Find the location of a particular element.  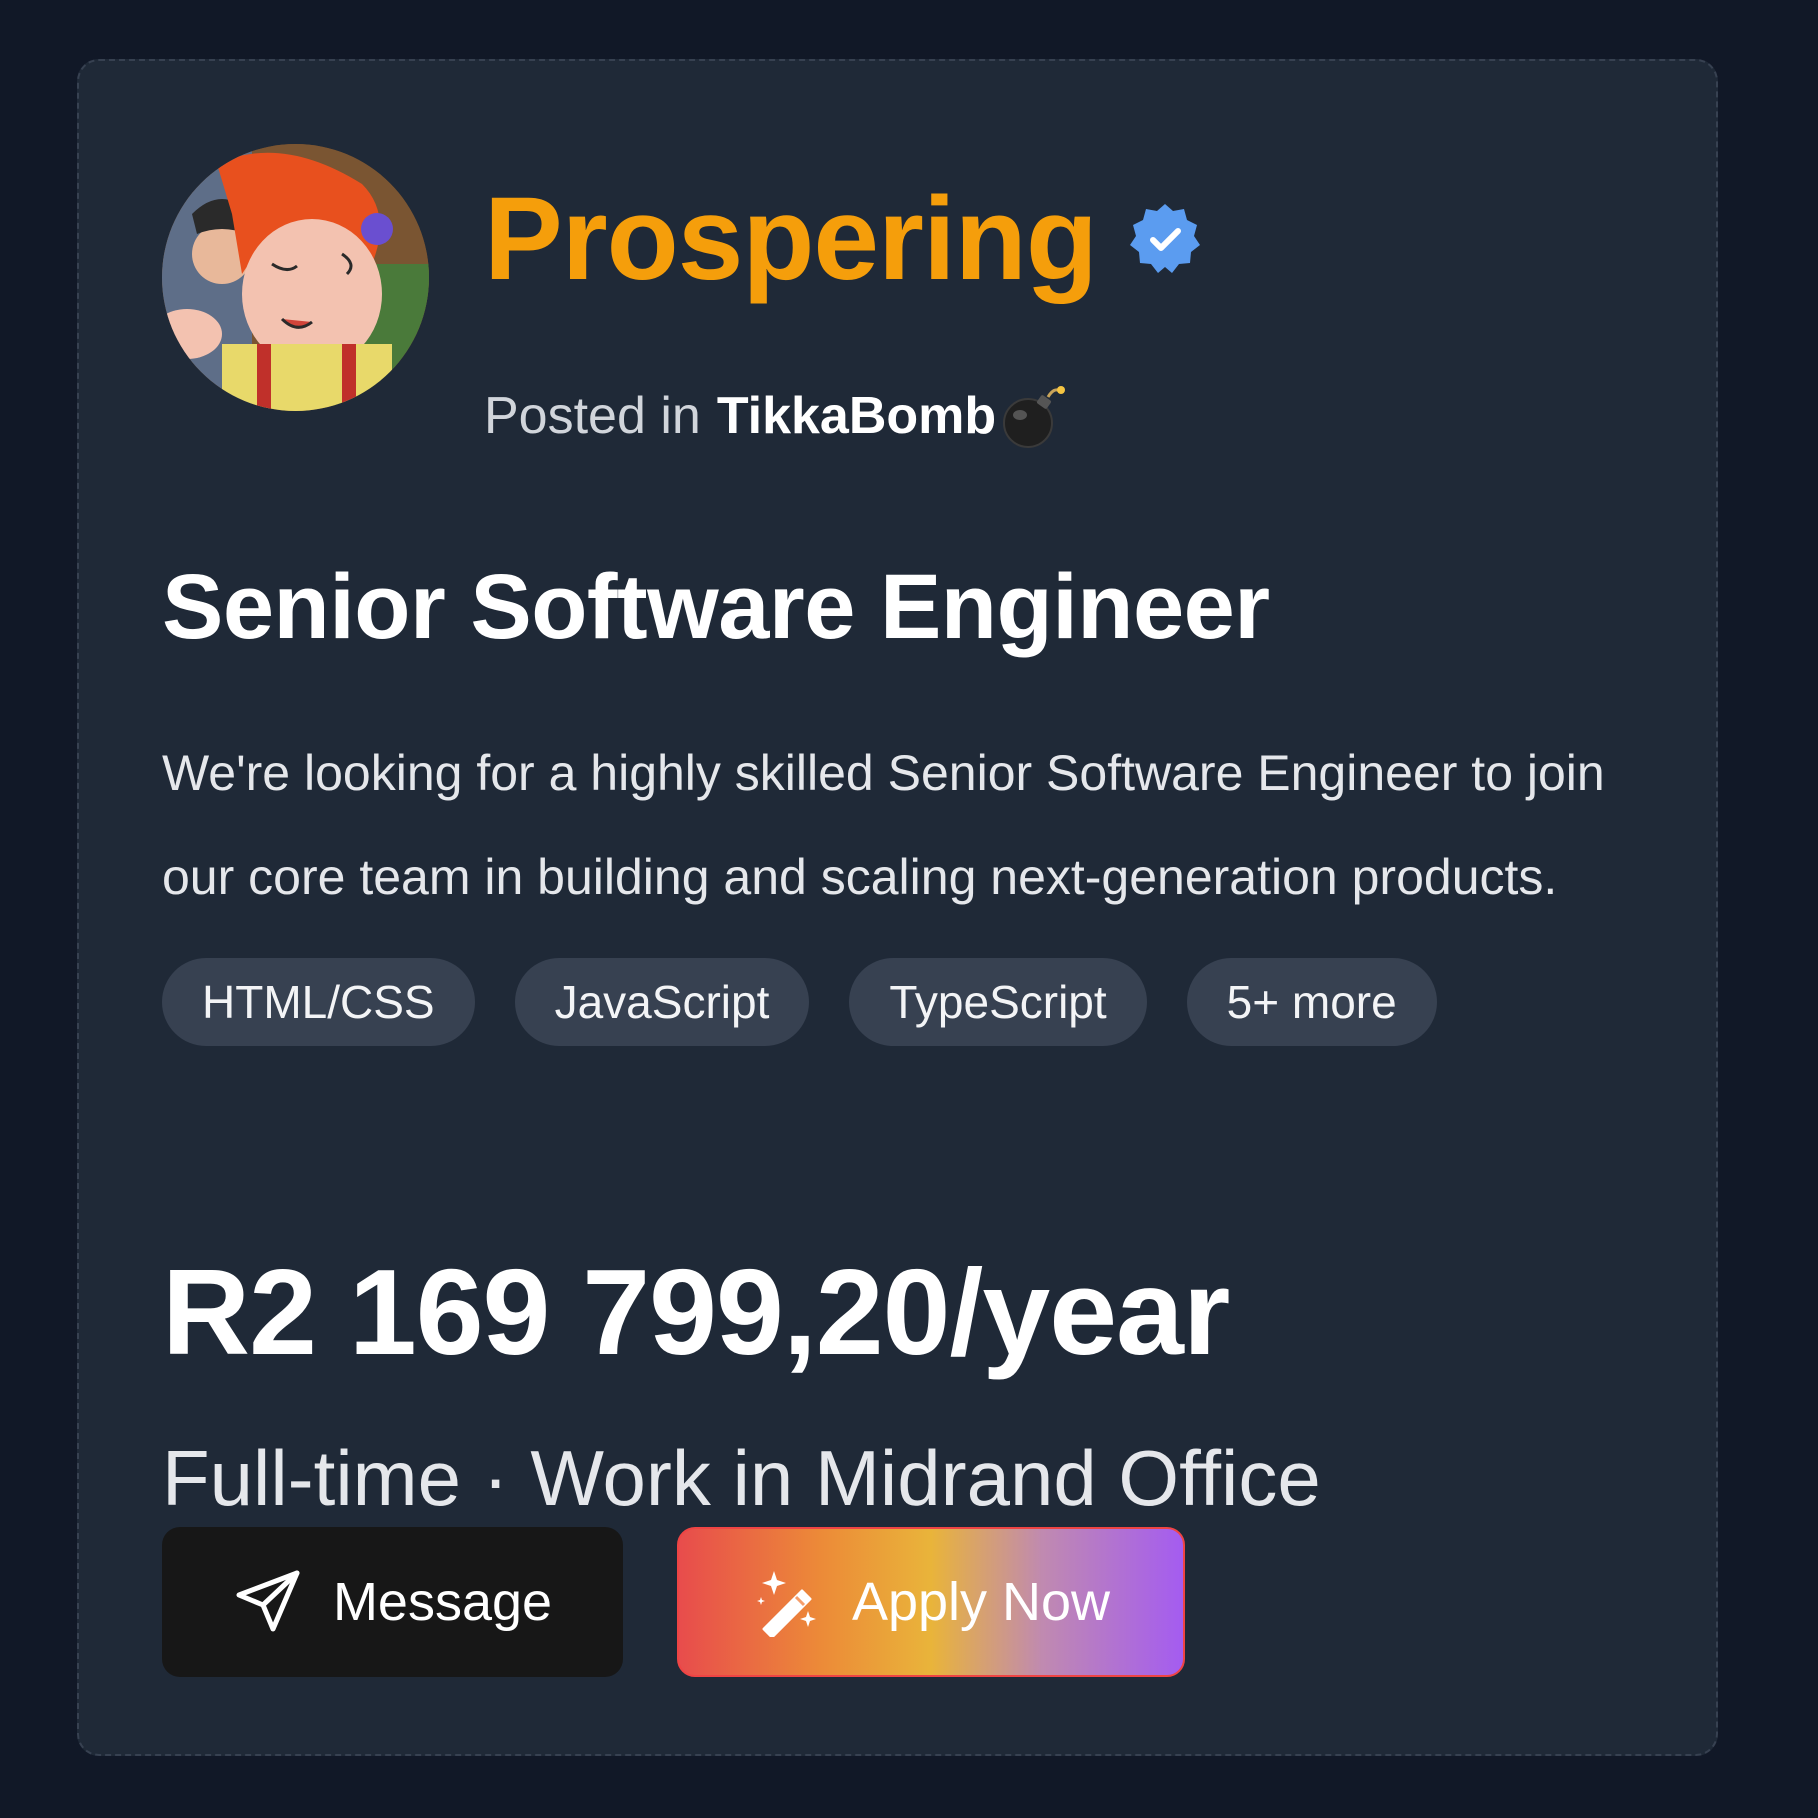

job-title: Senior Software Engineer is located at coordinates (716, 607).